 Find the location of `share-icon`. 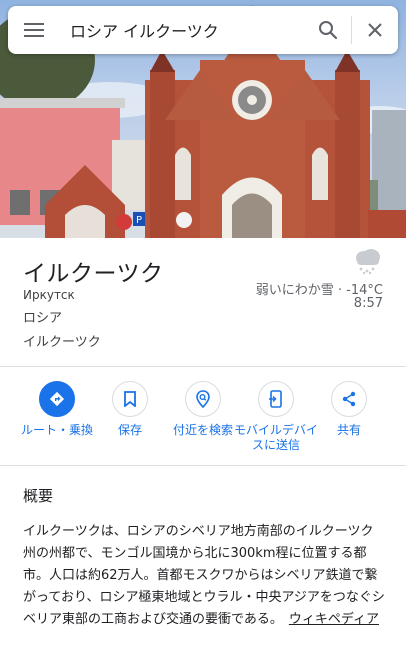

share-icon is located at coordinates (349, 399).